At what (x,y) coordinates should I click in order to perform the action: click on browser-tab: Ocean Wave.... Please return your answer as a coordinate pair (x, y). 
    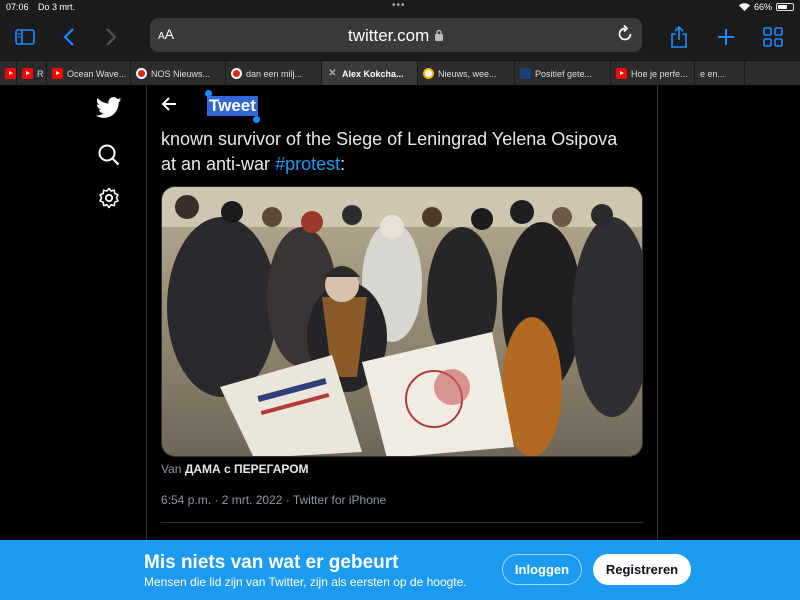
    Looking at the image, I should click on (89, 73).